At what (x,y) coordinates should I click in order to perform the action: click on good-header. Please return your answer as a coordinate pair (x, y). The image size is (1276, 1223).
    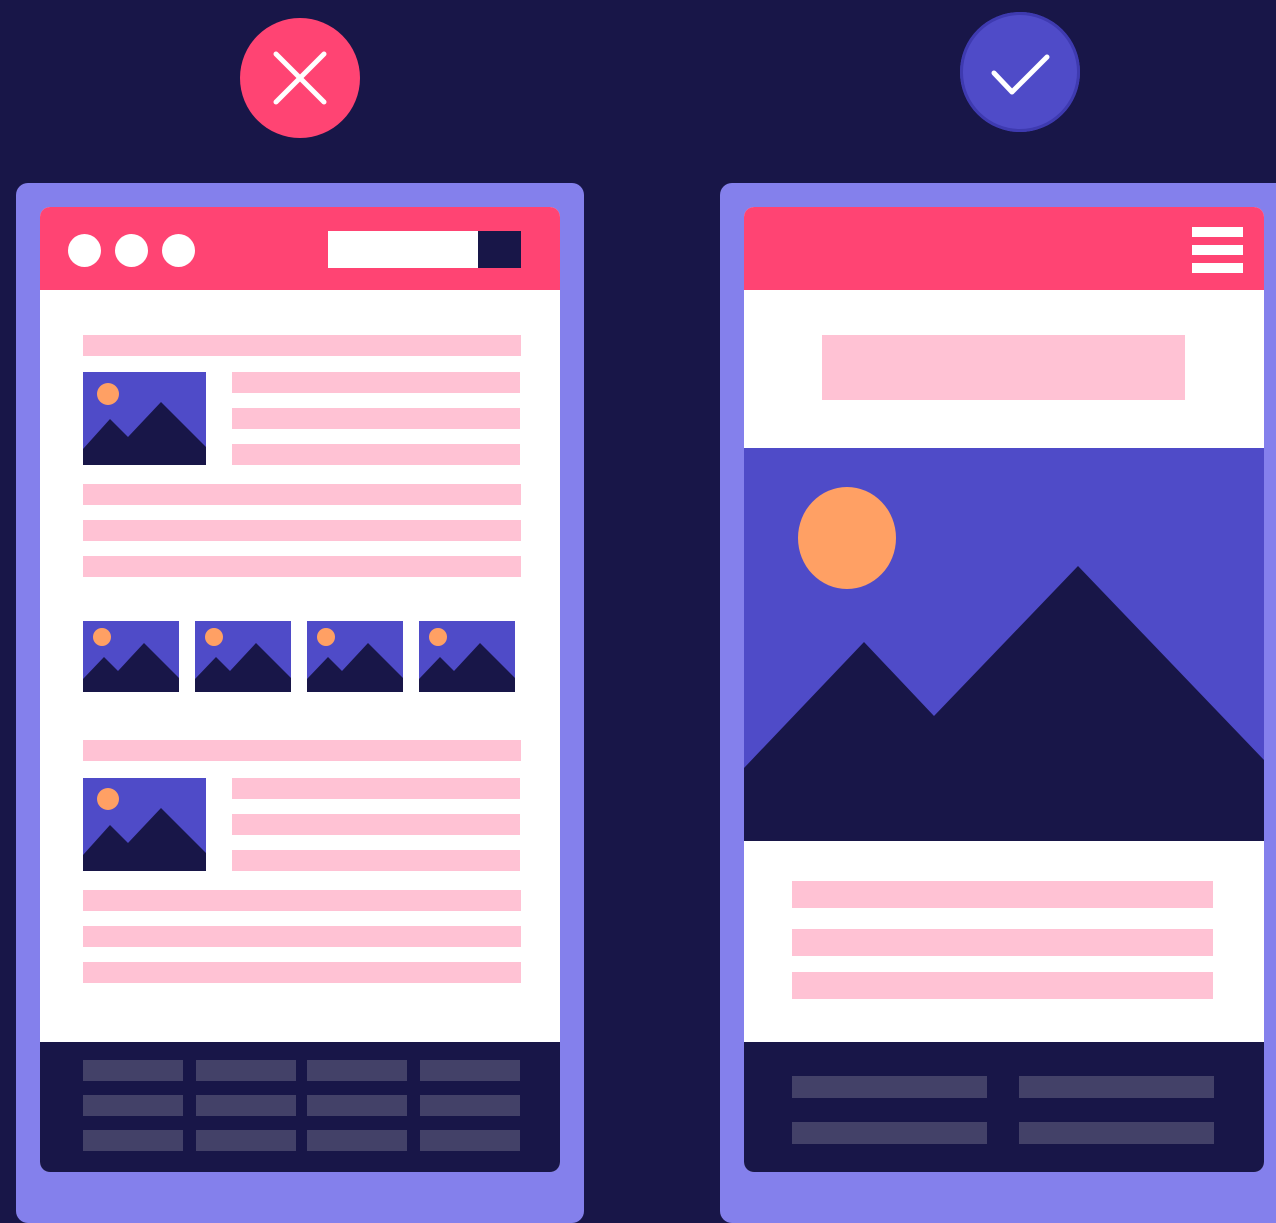
    Looking at the image, I should click on (1004, 248).